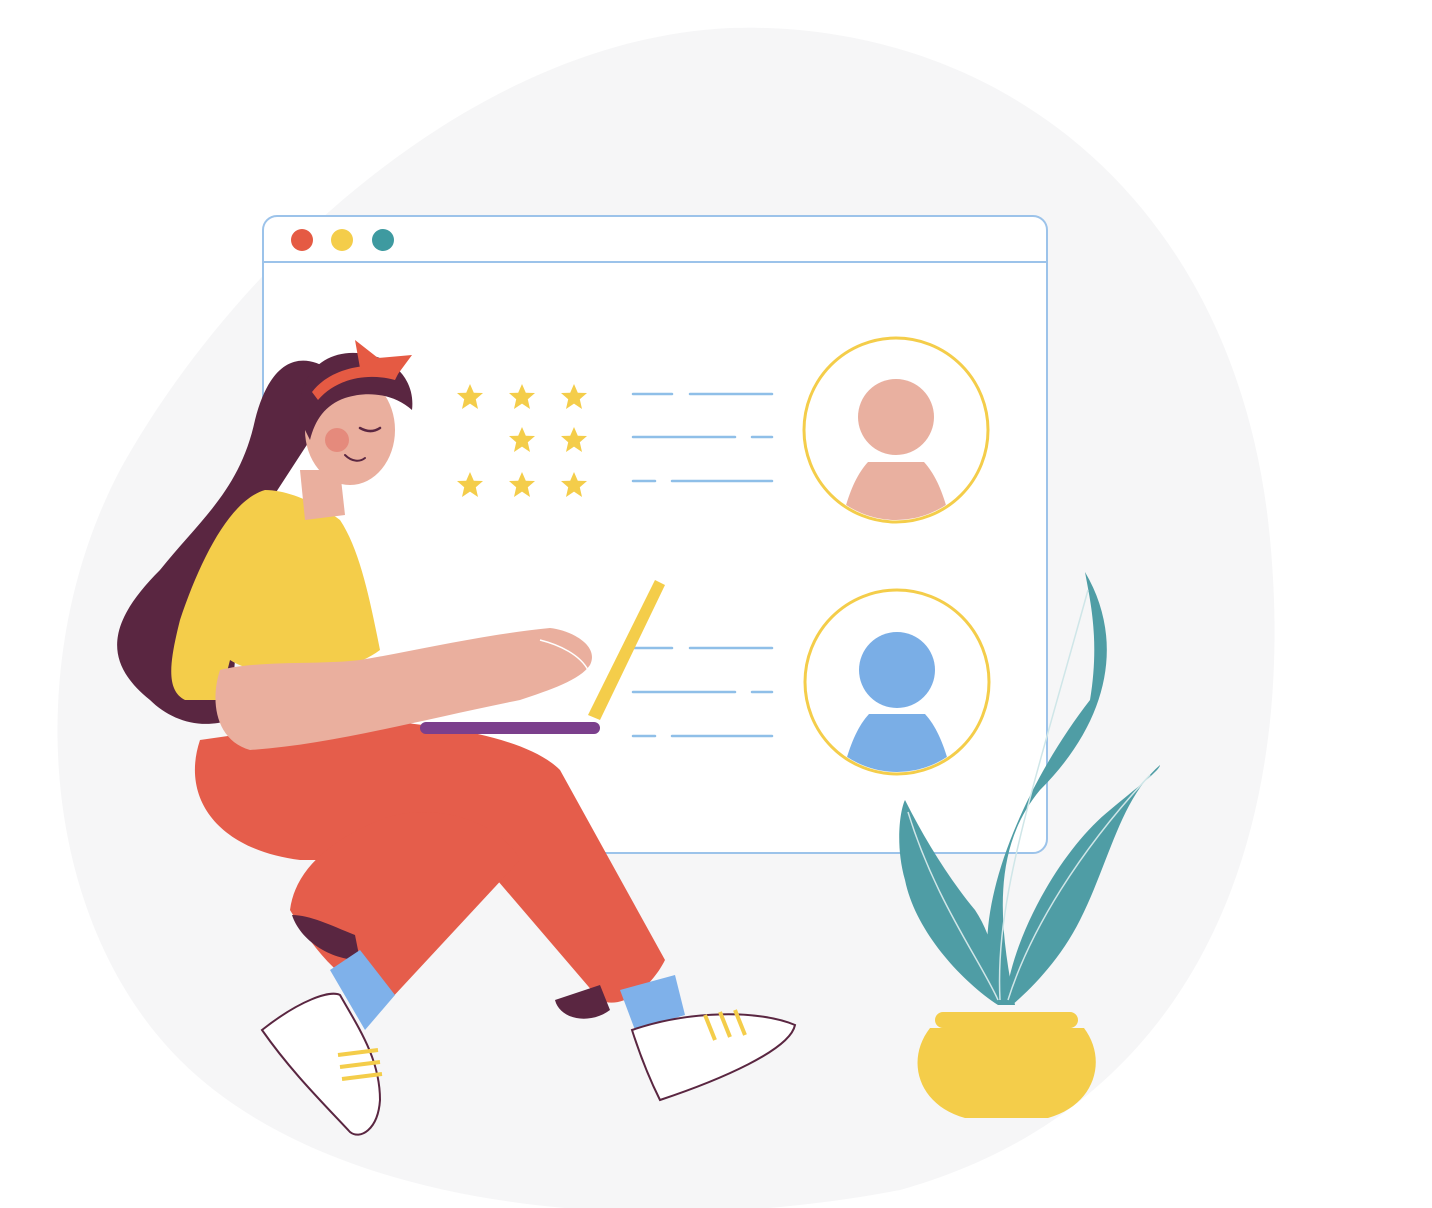 This screenshot has width=1432, height=1208. What do you see at coordinates (1006, 1073) in the screenshot?
I see `pot` at bounding box center [1006, 1073].